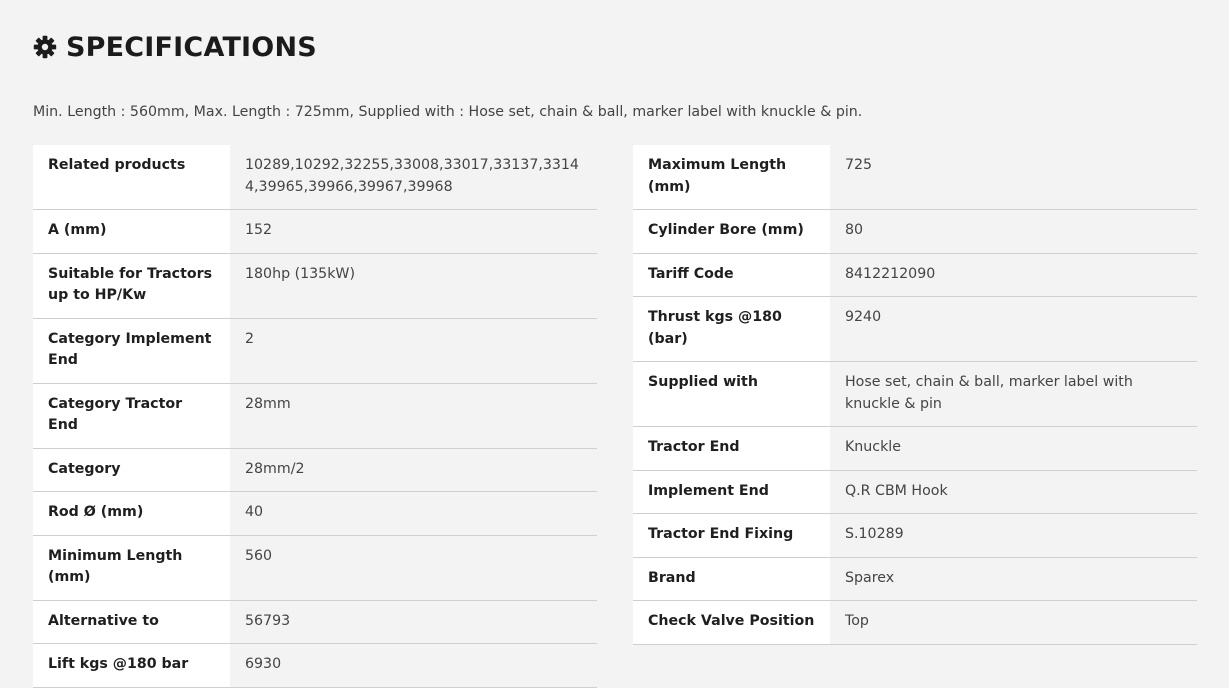 The width and height of the screenshot is (1229, 688). Describe the element at coordinates (731, 448) in the screenshot. I see `spec-label: Tractor End` at that location.